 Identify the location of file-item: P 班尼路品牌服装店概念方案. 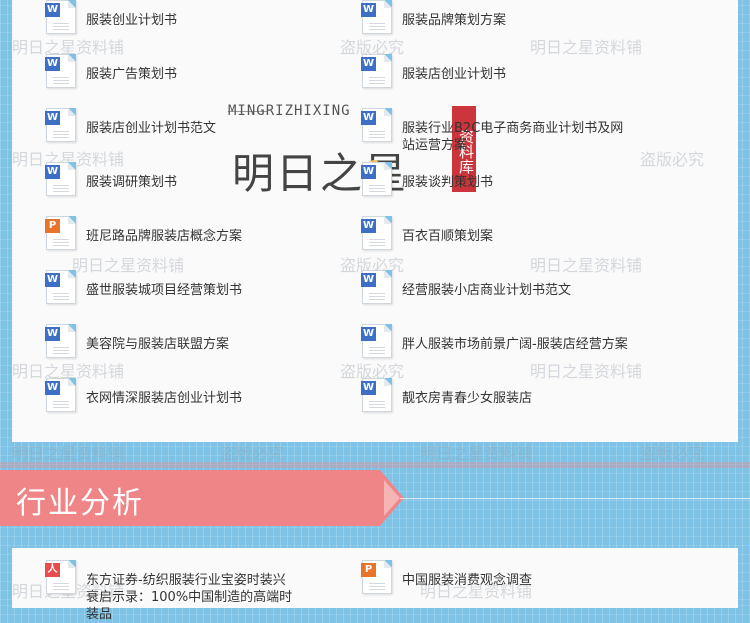
(170, 233).